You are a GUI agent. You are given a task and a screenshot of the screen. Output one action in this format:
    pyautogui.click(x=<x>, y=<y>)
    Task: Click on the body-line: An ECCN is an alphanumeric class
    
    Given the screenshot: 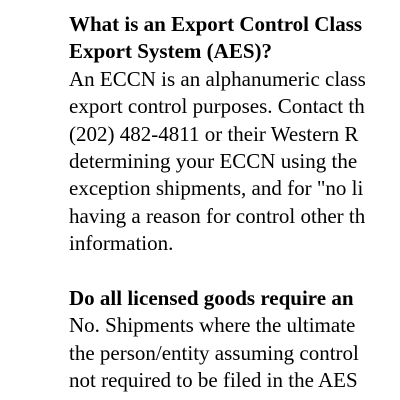 What is the action you would take?
    pyautogui.click(x=217, y=78)
    